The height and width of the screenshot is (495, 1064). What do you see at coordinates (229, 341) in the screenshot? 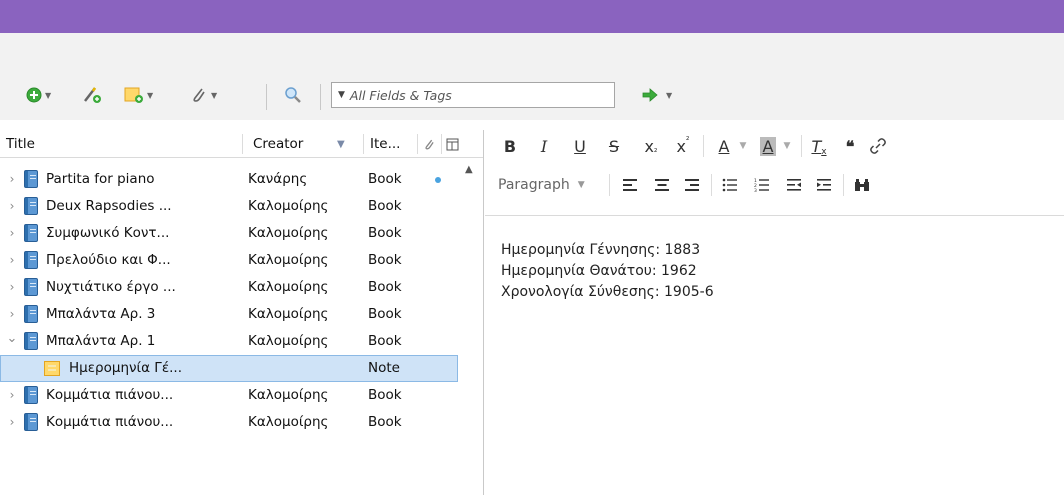
I see `table-row: ⌄ Μπαλάντα Αρ. 1 Καλομοίρης Book` at bounding box center [229, 341].